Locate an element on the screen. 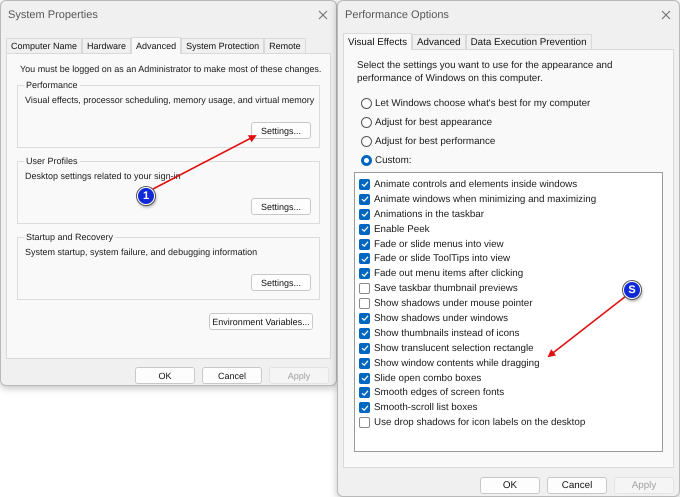 The width and height of the screenshot is (680, 497). option-label: Custom: is located at coordinates (393, 160).